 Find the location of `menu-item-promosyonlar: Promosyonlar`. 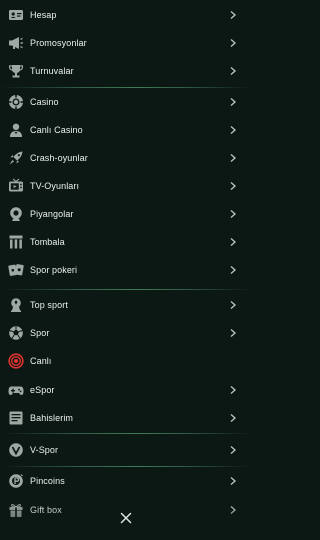

menu-item-promosyonlar: Promosyonlar is located at coordinates (125, 43).